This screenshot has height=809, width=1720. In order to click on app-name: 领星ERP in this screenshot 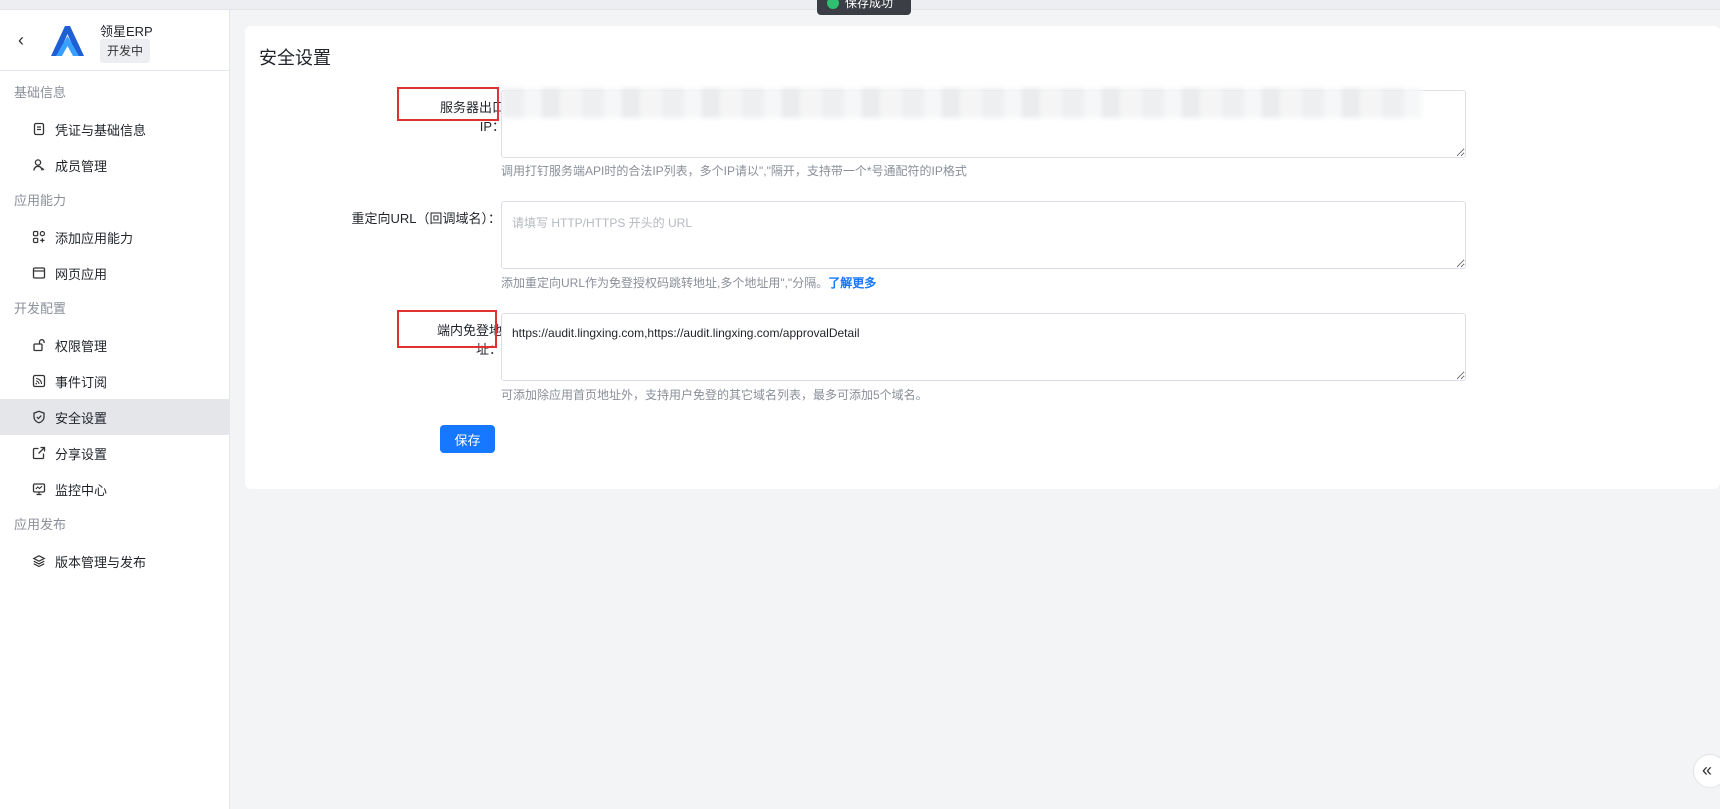, I will do `click(126, 31)`.